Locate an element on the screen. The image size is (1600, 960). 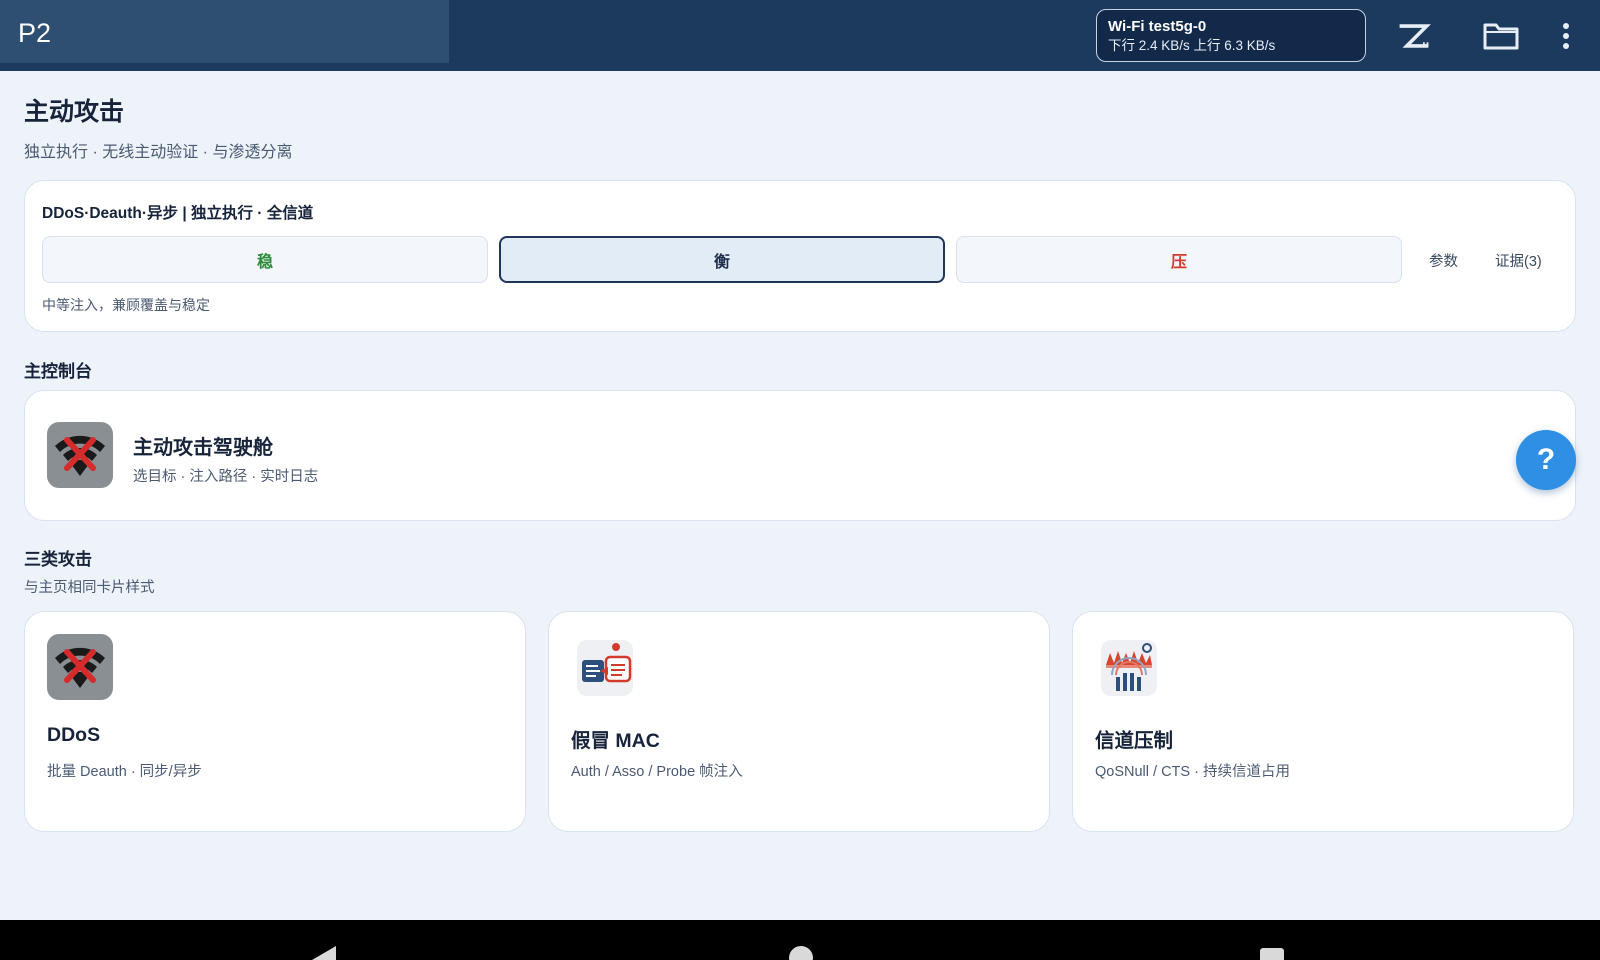
mode-segment-pressure: 压 is located at coordinates (1179, 259).